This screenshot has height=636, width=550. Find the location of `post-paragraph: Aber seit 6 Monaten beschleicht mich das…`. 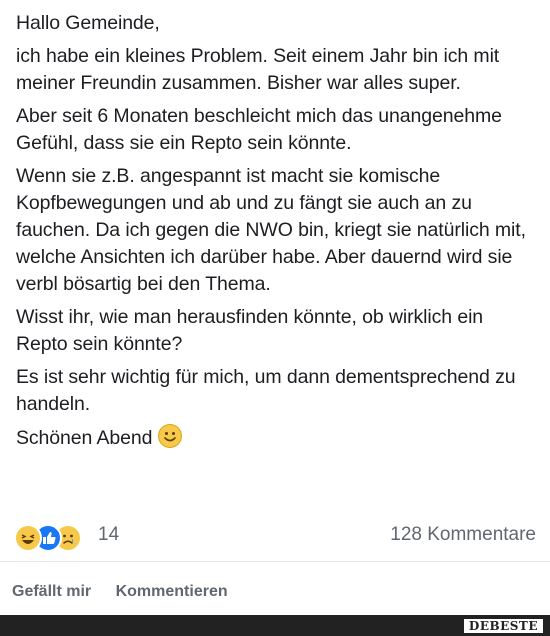

post-paragraph: Aber seit 6 Monaten beschleicht mich das… is located at coordinates (259, 129).